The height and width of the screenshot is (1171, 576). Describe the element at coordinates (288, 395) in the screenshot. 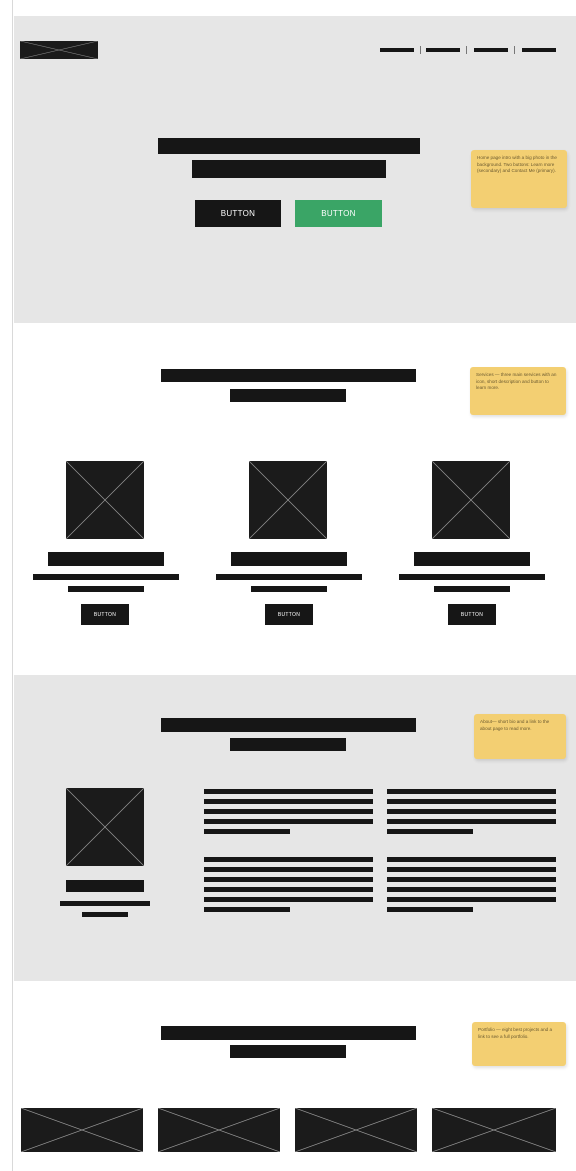

I see `services-subtitle` at that location.